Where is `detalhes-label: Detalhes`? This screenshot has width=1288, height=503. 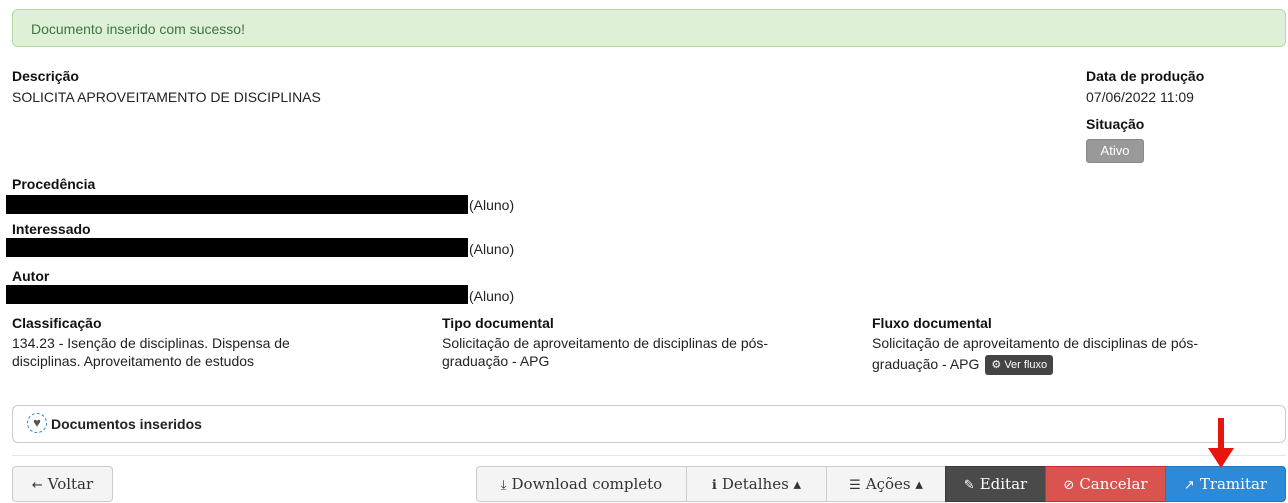 detalhes-label: Detalhes is located at coordinates (755, 484).